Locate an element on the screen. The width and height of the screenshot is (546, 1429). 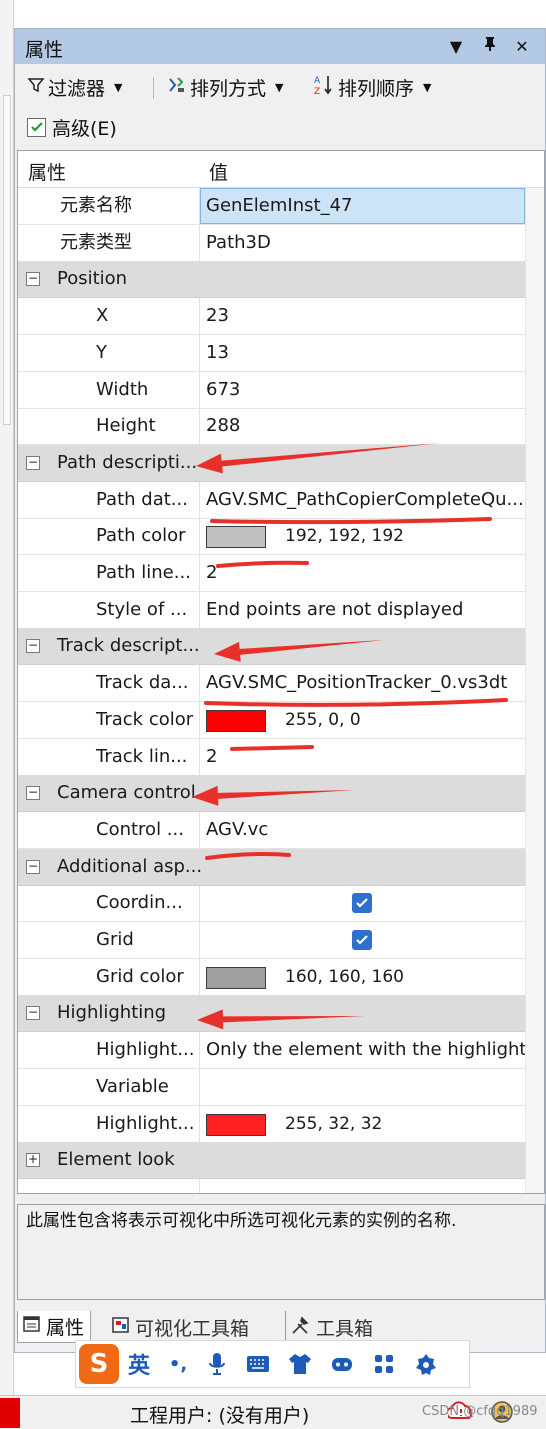
keyboard-icon is located at coordinates (258, 1364).